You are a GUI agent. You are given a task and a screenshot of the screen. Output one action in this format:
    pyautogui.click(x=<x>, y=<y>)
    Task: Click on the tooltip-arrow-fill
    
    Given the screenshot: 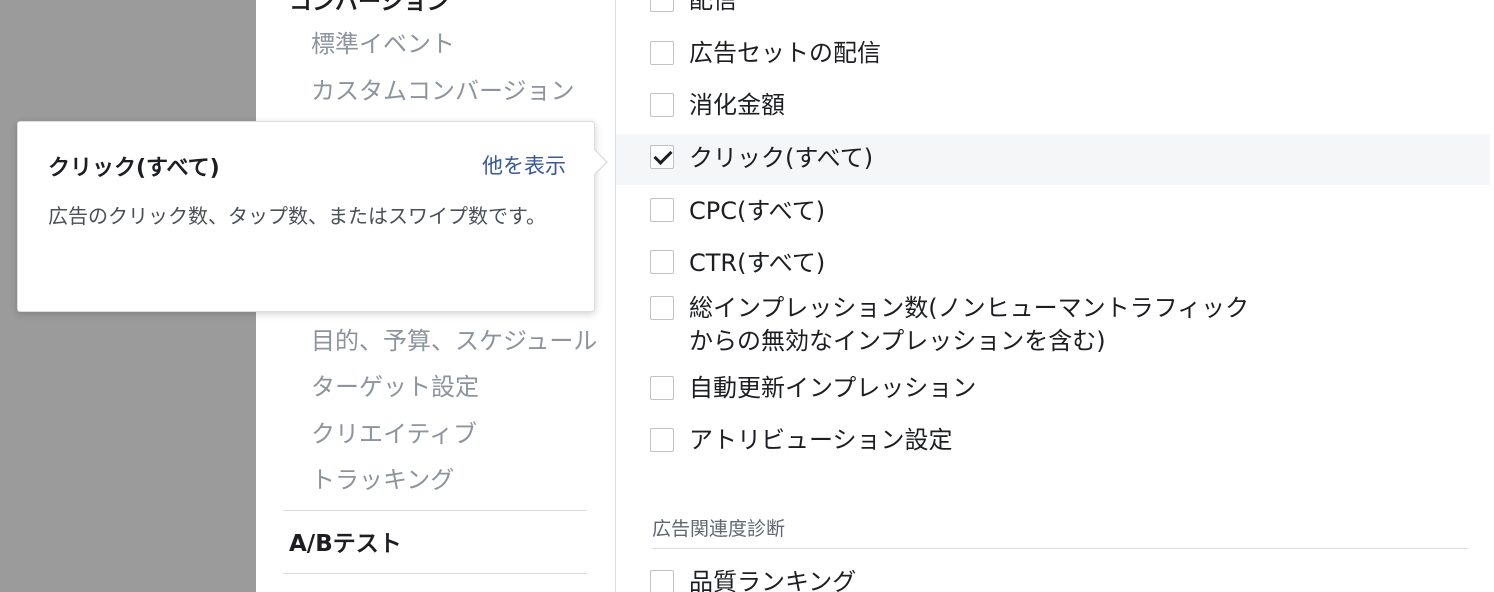 What is the action you would take?
    pyautogui.click(x=599, y=162)
    